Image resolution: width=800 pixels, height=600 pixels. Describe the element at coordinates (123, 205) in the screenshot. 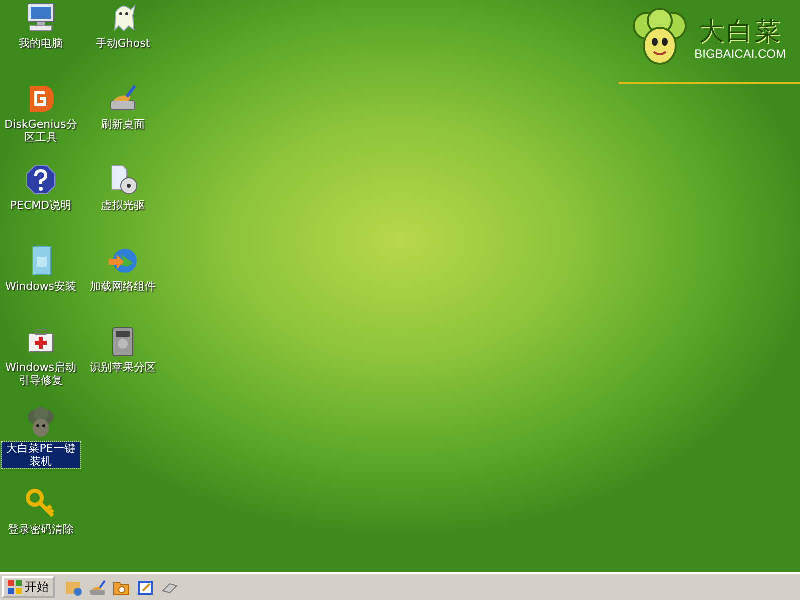

I see `icon-label: 虚拟光驱` at that location.